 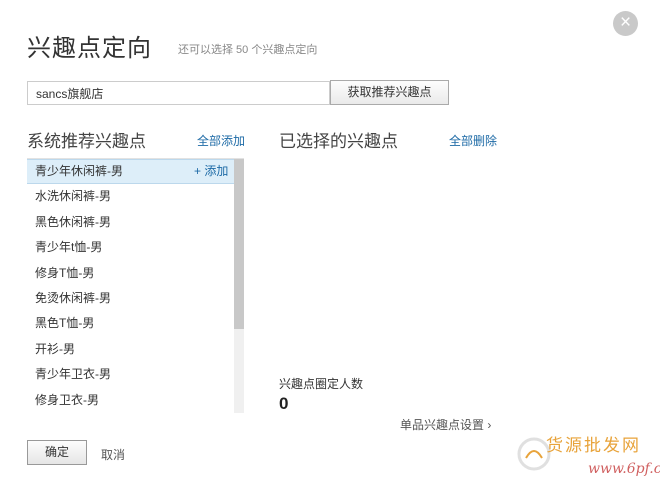 I want to click on dialog-title: 兴趣点定向, so click(x=89, y=48).